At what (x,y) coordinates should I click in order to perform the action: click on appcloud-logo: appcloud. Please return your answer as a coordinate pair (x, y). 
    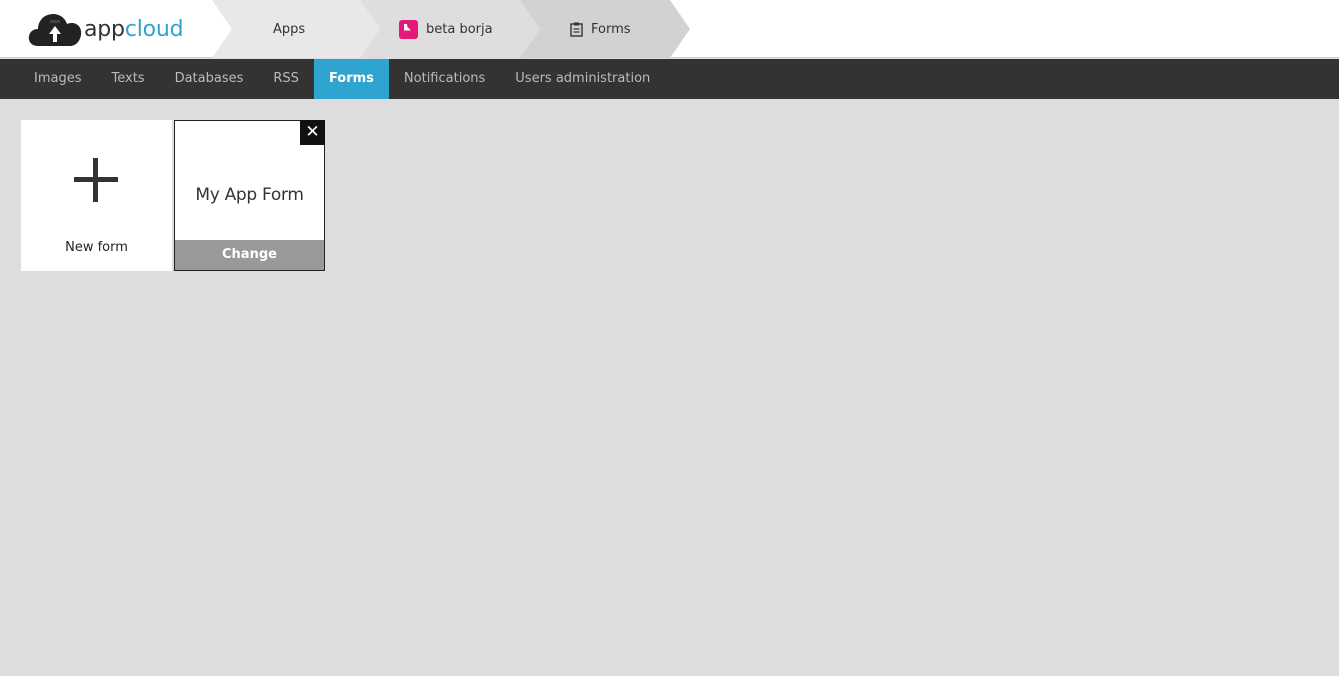
    Looking at the image, I should click on (106, 29).